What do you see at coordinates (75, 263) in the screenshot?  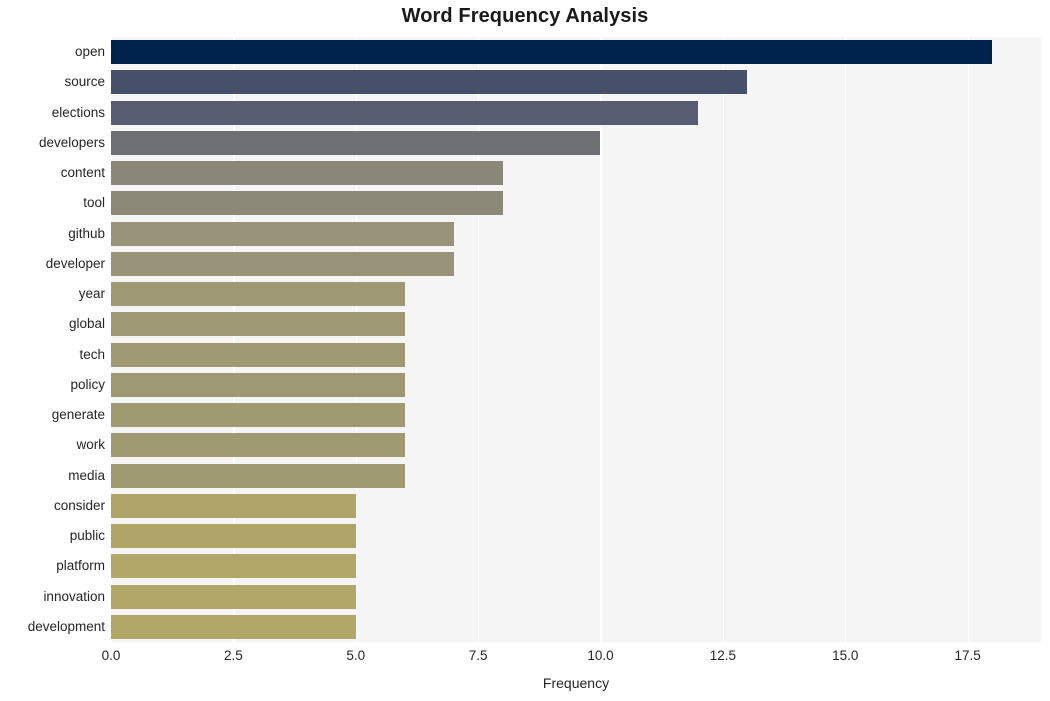 I see `y-axis-tick-label: developer` at bounding box center [75, 263].